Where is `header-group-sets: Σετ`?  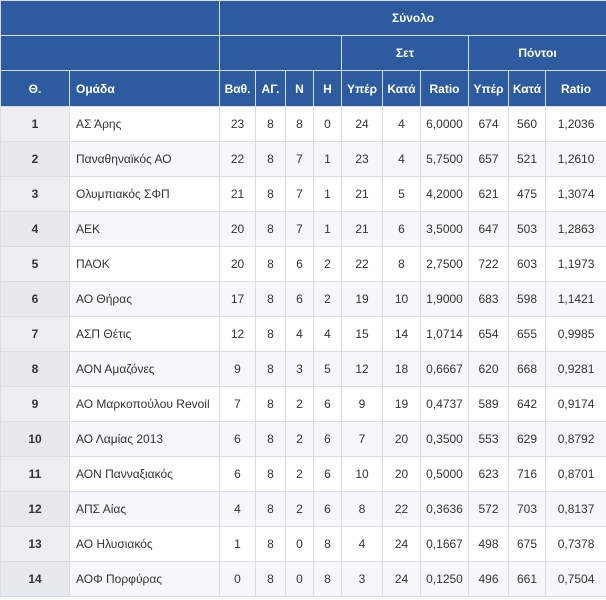
header-group-sets: Σετ is located at coordinates (405, 53).